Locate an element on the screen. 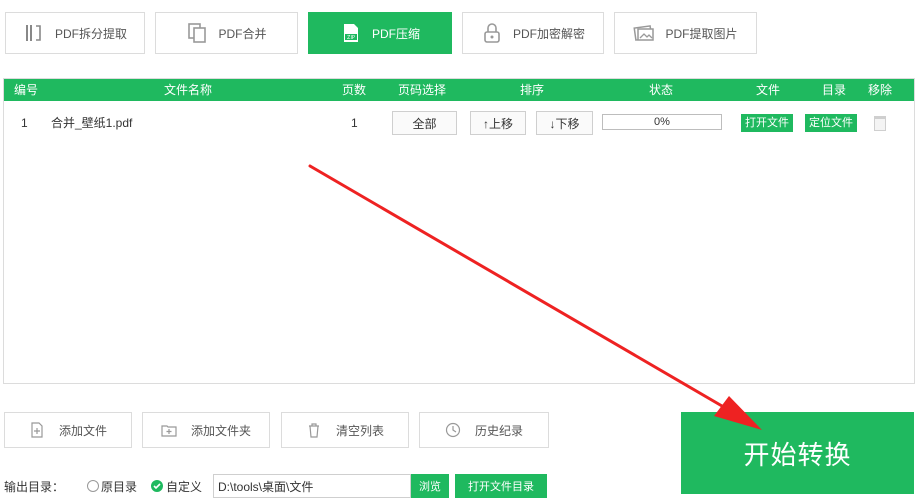 This screenshot has width=919, height=499. locate-file-button: 定位文件 is located at coordinates (831, 123).